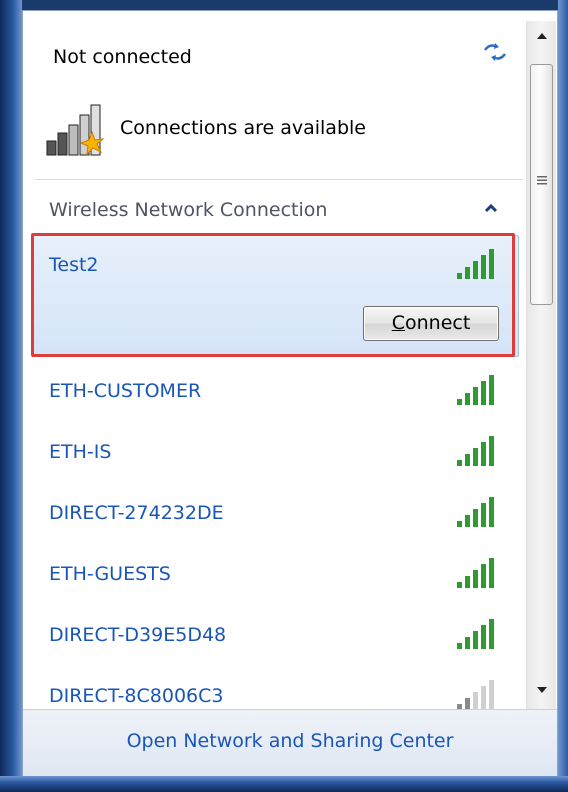 The height and width of the screenshot is (792, 568). Describe the element at coordinates (495, 52) in the screenshot. I see `refresh-icon` at that location.